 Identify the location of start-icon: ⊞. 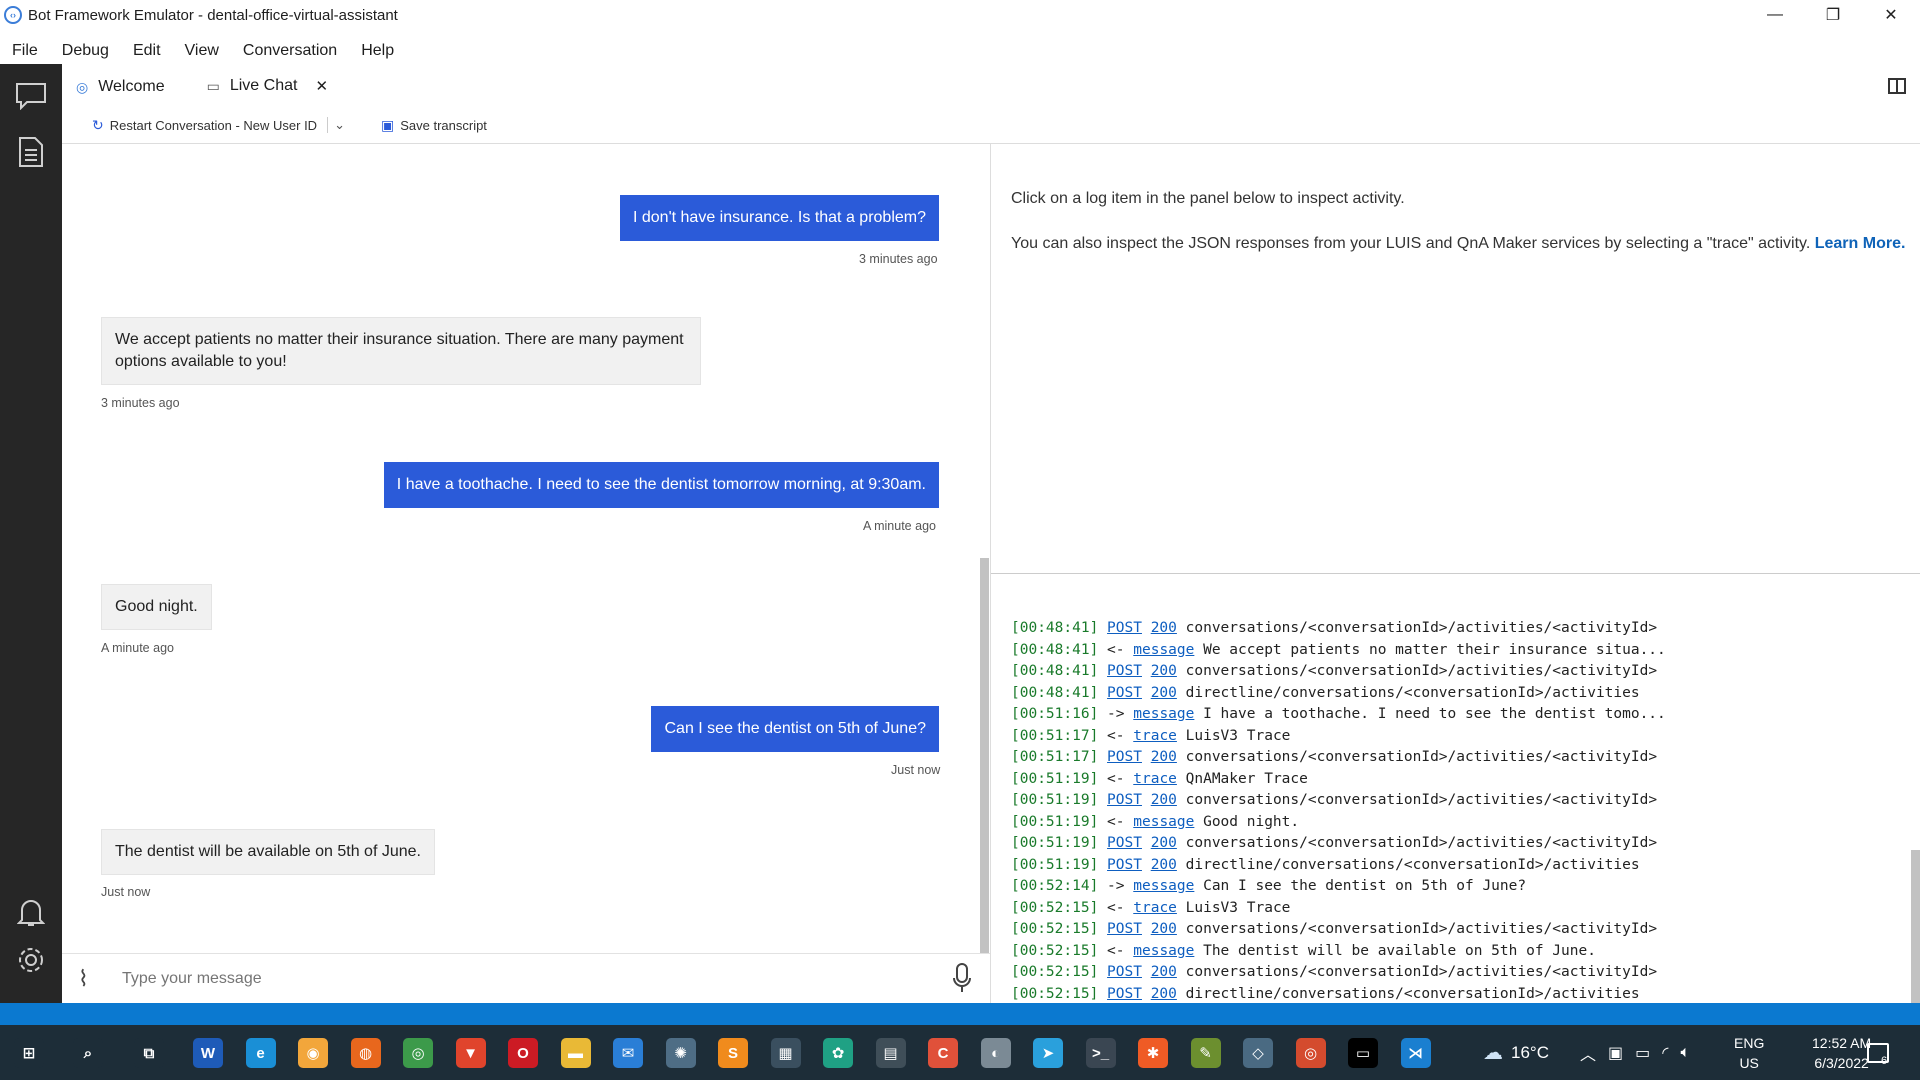
(29, 1053).